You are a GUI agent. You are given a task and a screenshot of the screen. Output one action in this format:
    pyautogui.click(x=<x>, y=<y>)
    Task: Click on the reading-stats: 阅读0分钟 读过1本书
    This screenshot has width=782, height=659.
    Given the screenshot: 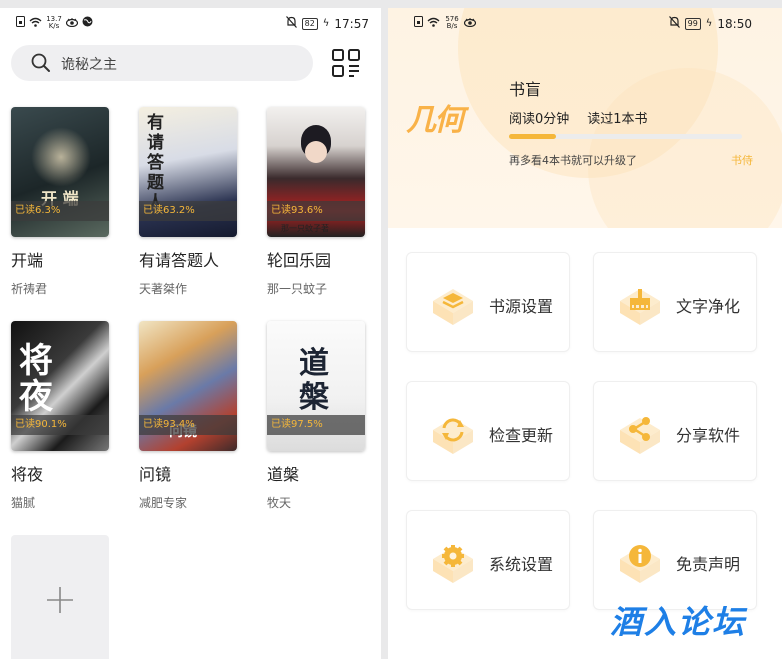 What is the action you would take?
    pyautogui.click(x=578, y=117)
    